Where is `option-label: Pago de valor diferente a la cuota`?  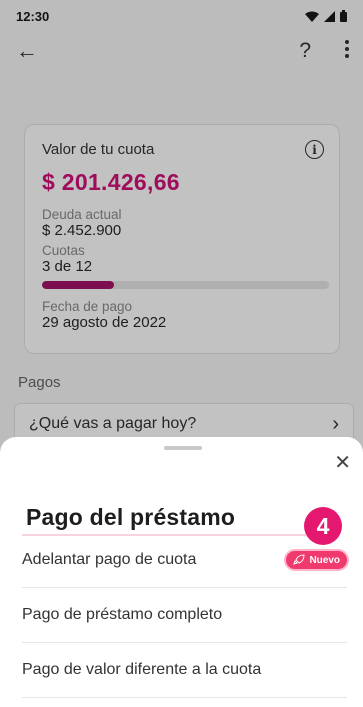 option-label: Pago de valor diferente a la cuota is located at coordinates (142, 669).